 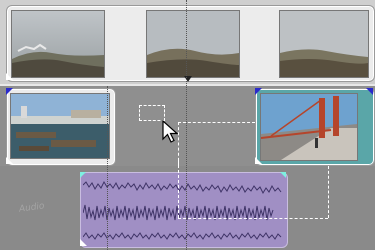 I want to click on clip-corner-marker-tr, so click(x=369, y=91).